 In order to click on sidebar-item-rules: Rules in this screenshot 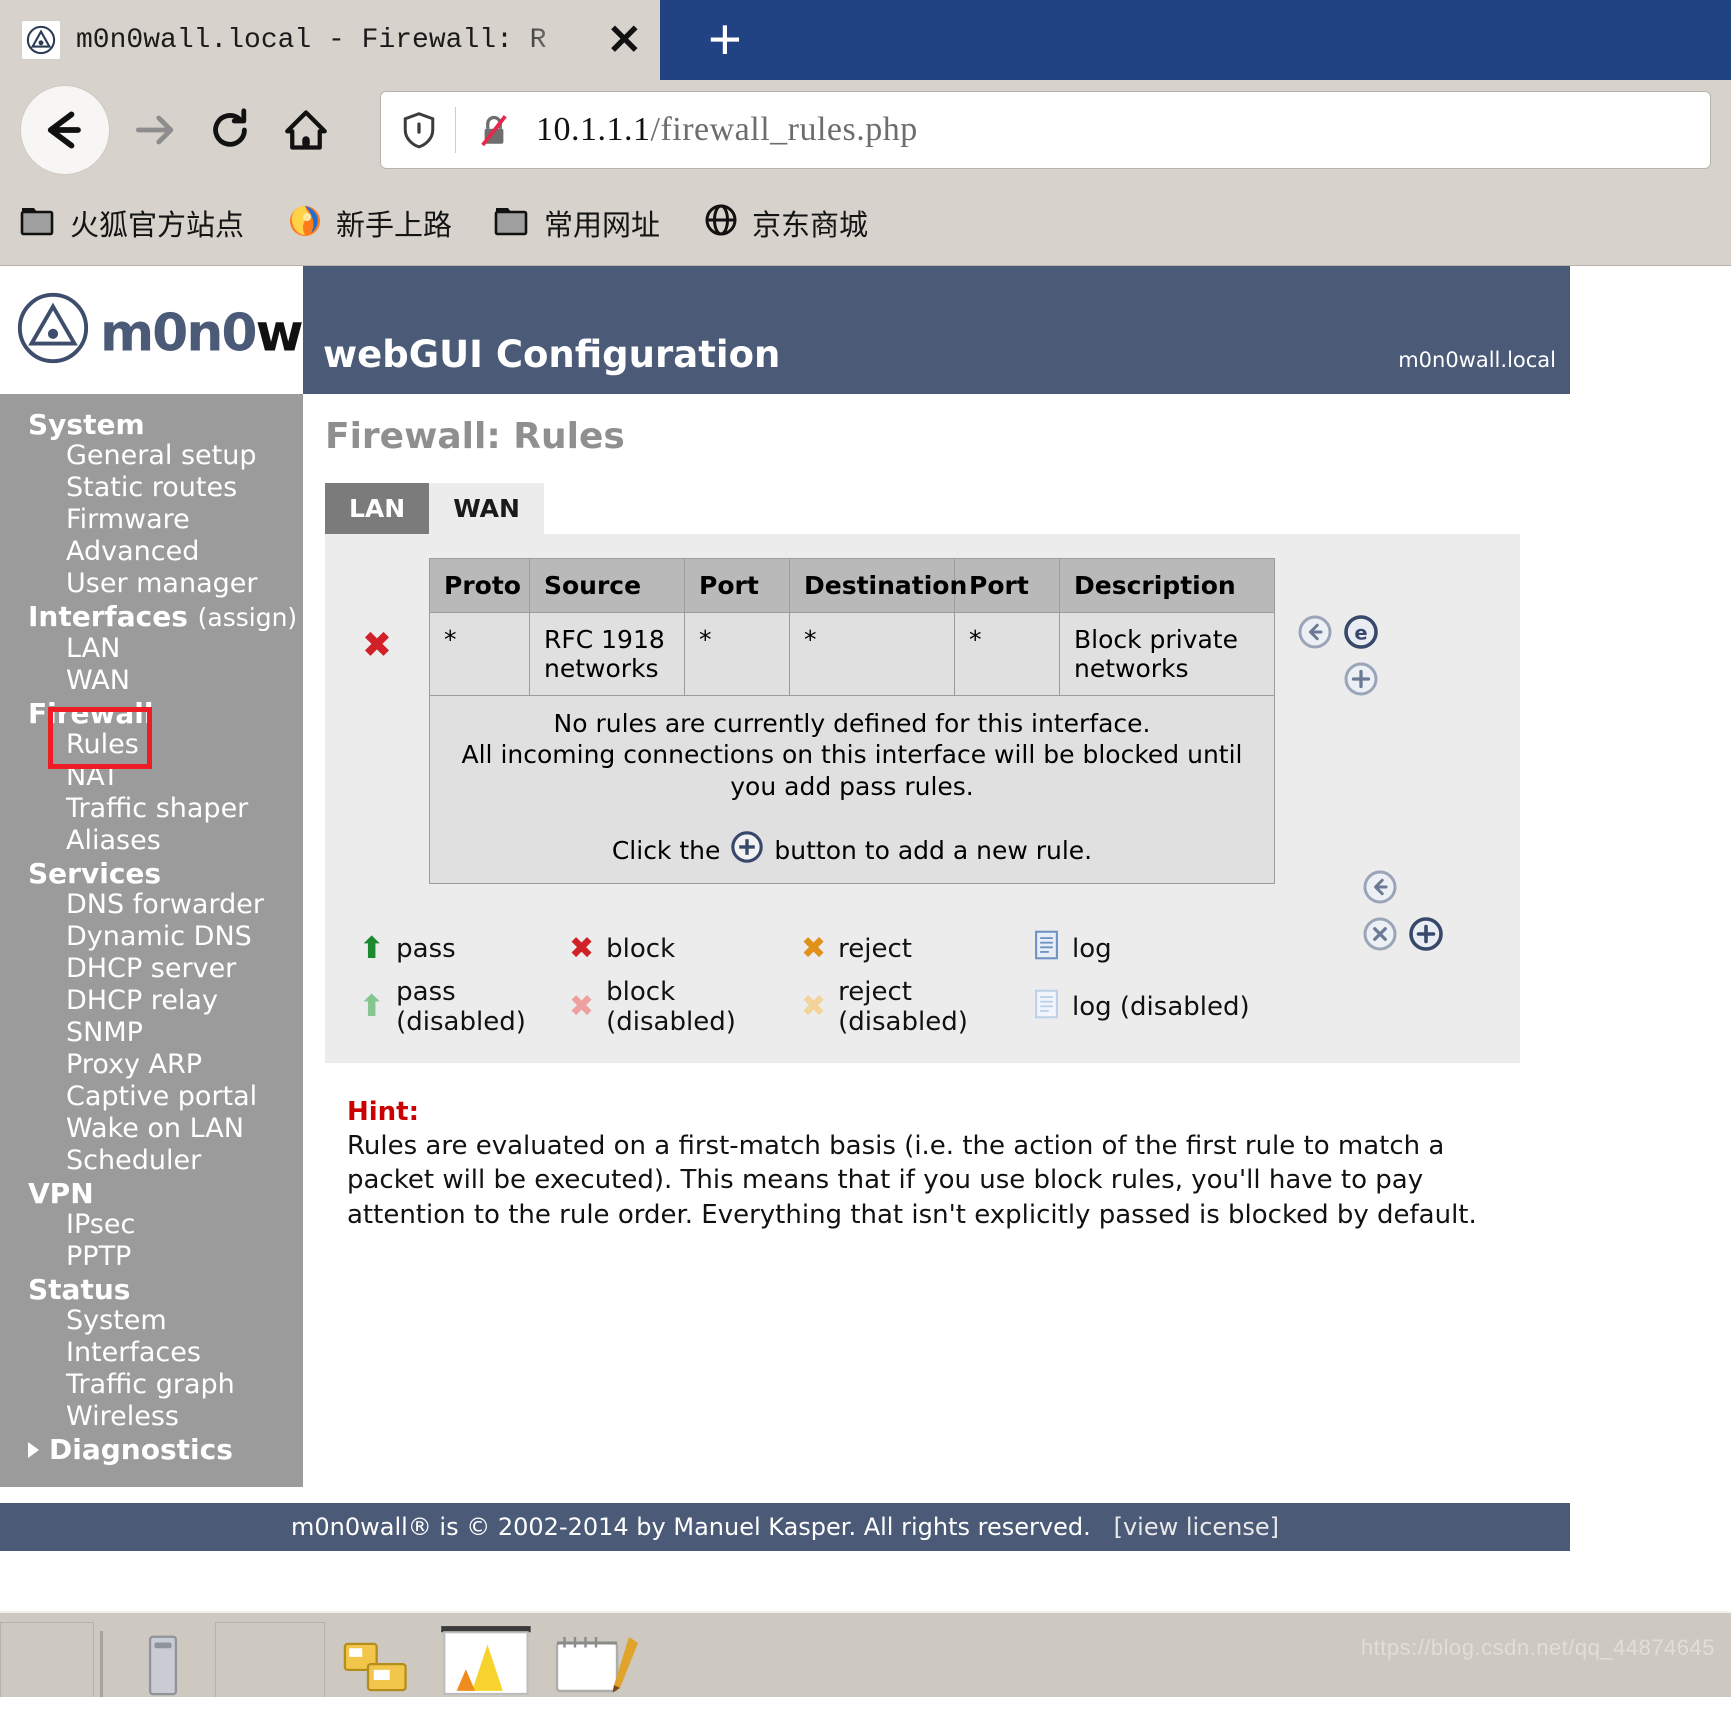, I will do `click(151, 745)`.